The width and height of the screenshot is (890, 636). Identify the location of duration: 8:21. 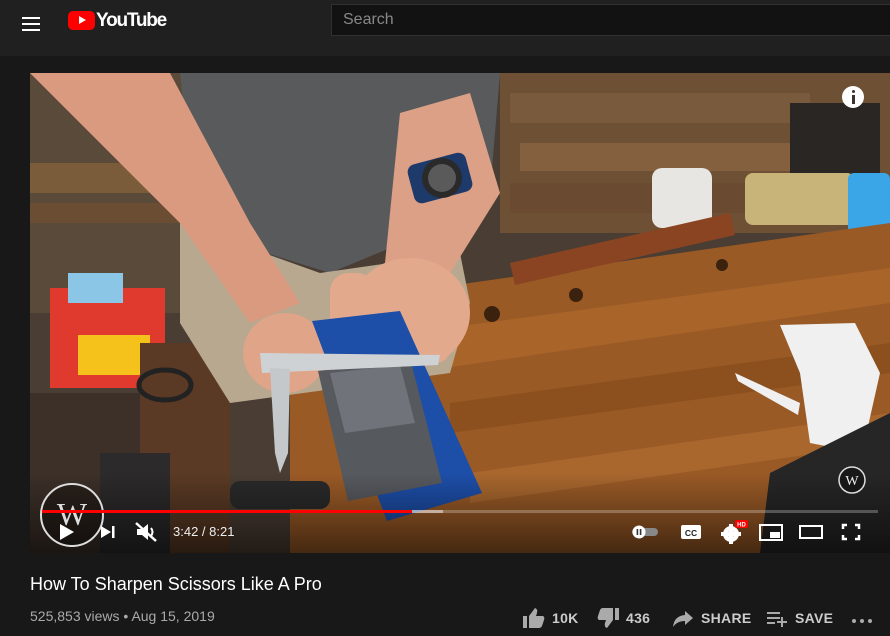
(222, 531).